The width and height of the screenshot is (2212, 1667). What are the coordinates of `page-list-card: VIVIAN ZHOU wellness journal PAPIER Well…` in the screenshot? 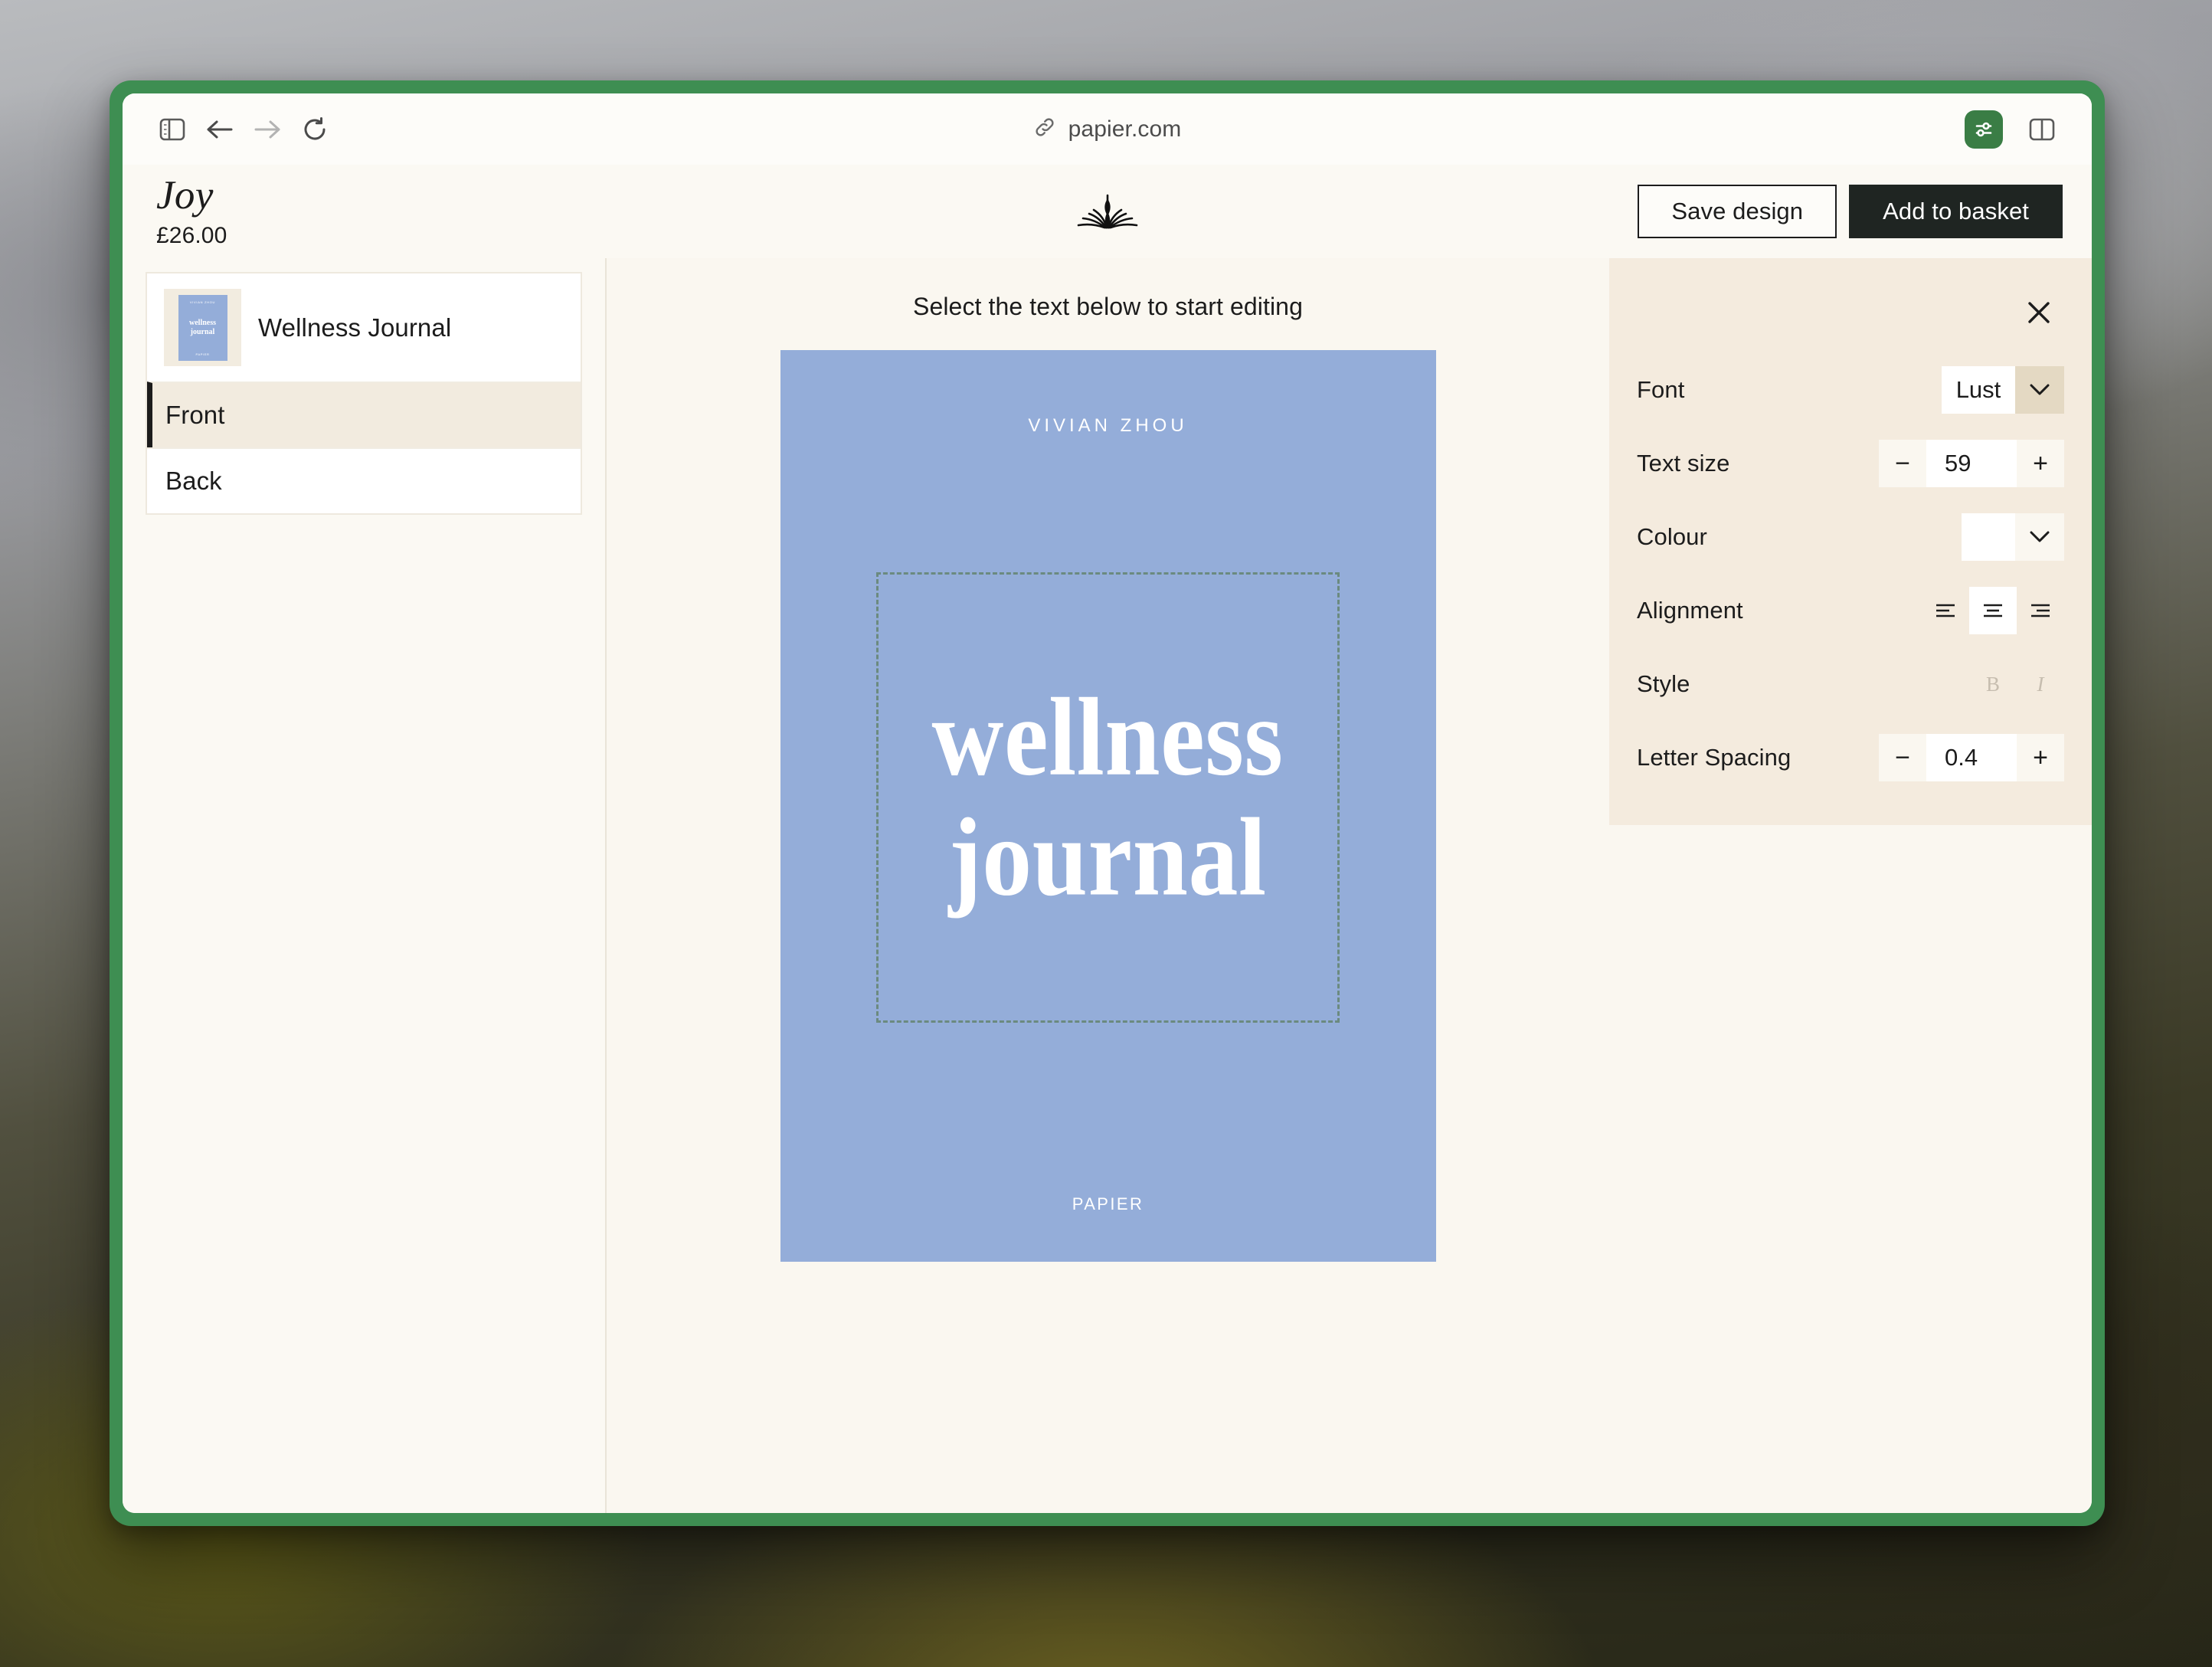 It's located at (364, 394).